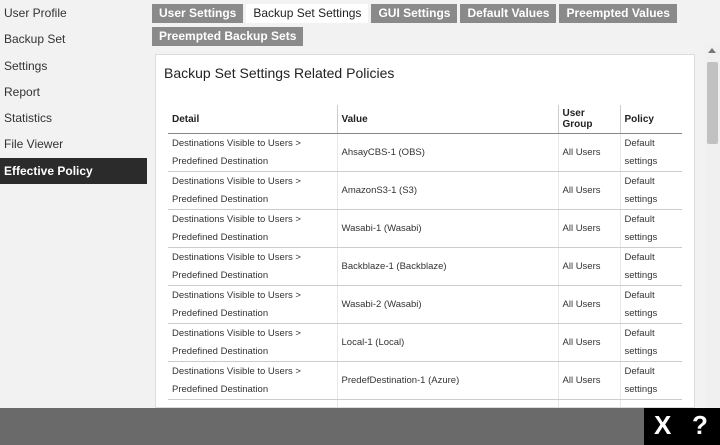 Image resolution: width=720 pixels, height=445 pixels. Describe the element at coordinates (73, 92) in the screenshot. I see `sidebar-item-report: Report` at that location.